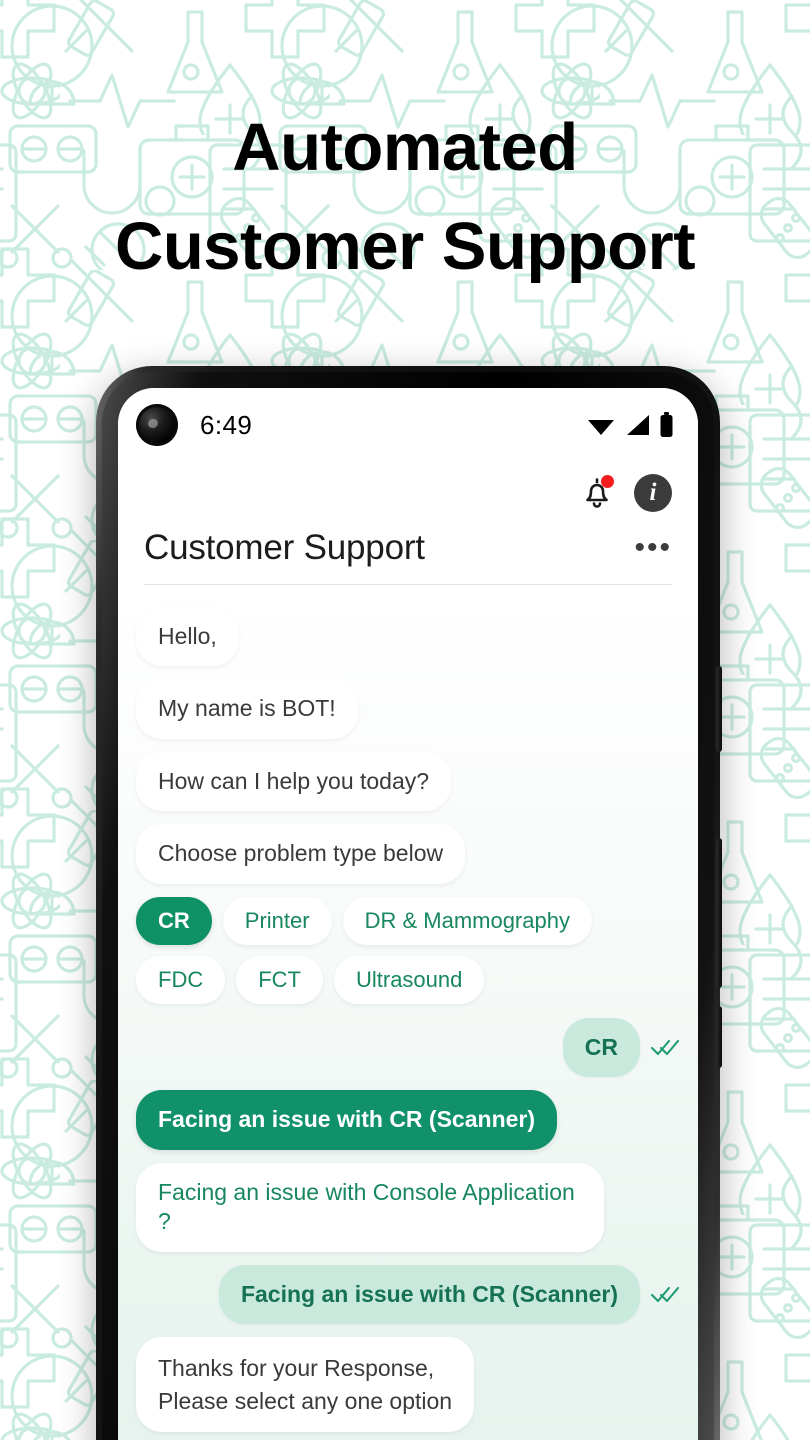  What do you see at coordinates (181, 979) in the screenshot?
I see `chip-fdc: FDC` at bounding box center [181, 979].